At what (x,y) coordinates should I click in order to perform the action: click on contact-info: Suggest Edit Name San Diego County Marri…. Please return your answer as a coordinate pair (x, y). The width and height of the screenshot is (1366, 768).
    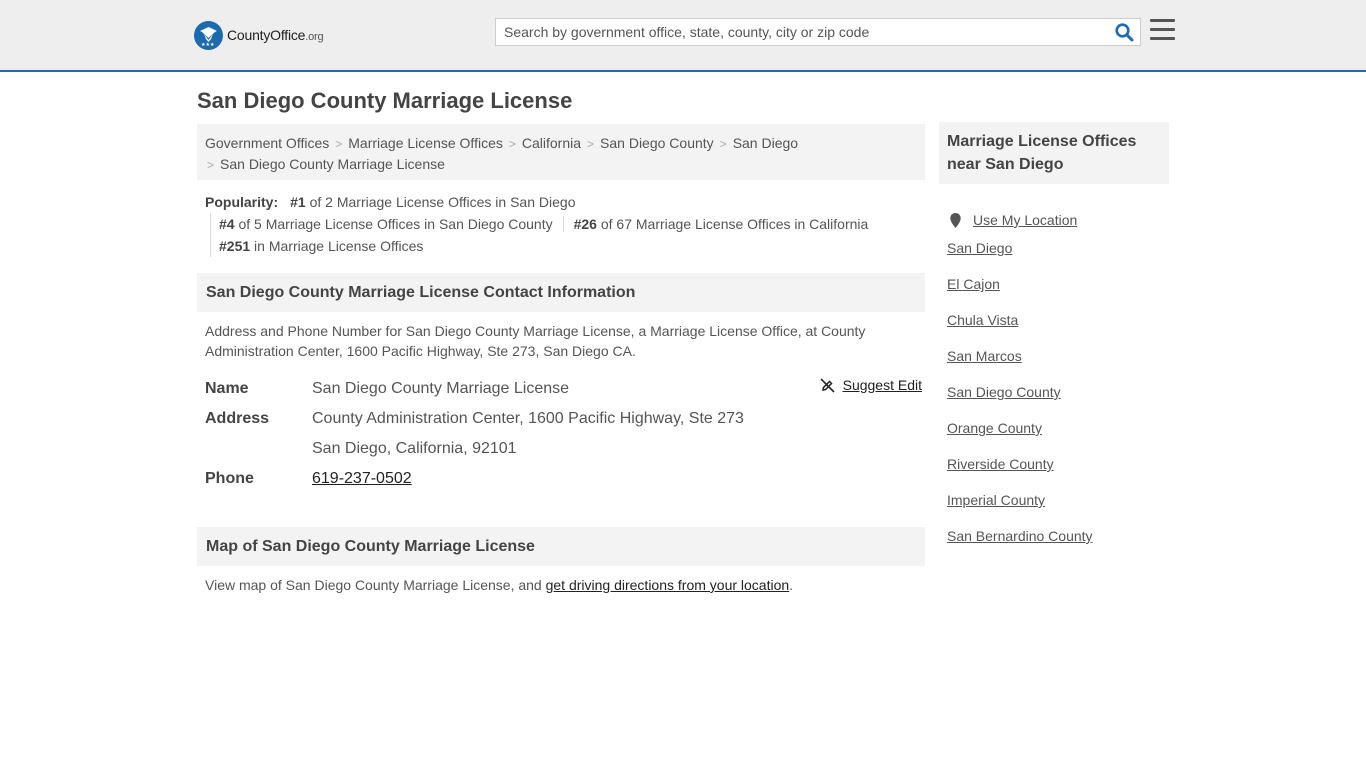
    Looking at the image, I should click on (561, 427).